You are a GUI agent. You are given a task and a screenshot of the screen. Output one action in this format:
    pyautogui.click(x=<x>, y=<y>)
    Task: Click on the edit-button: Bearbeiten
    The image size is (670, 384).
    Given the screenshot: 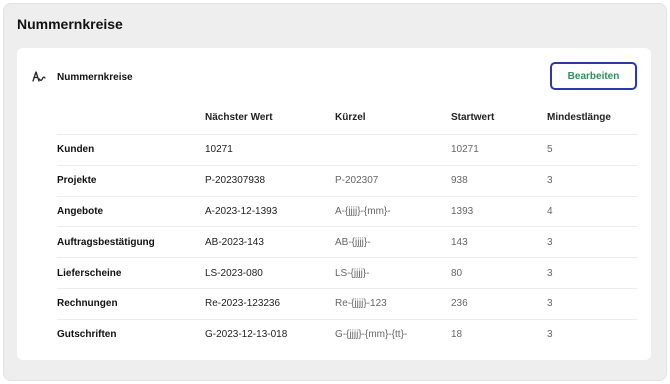 What is the action you would take?
    pyautogui.click(x=593, y=76)
    